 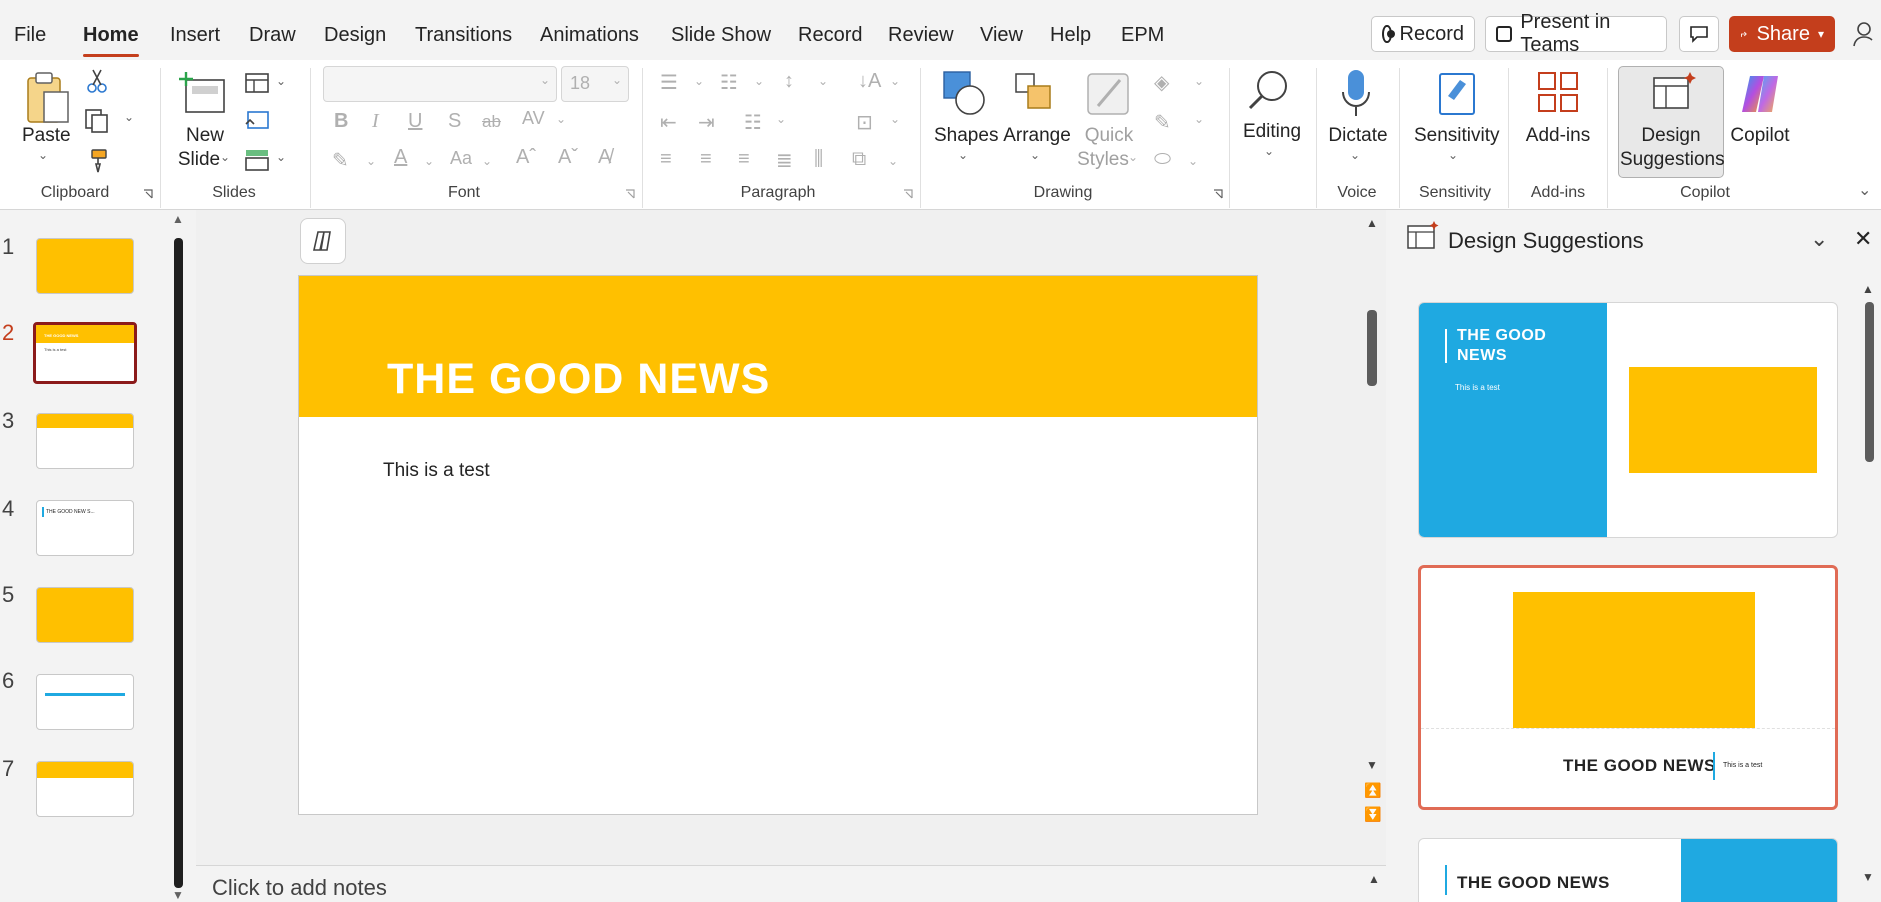 What do you see at coordinates (1782, 34) in the screenshot?
I see `share-button: Share ▾` at bounding box center [1782, 34].